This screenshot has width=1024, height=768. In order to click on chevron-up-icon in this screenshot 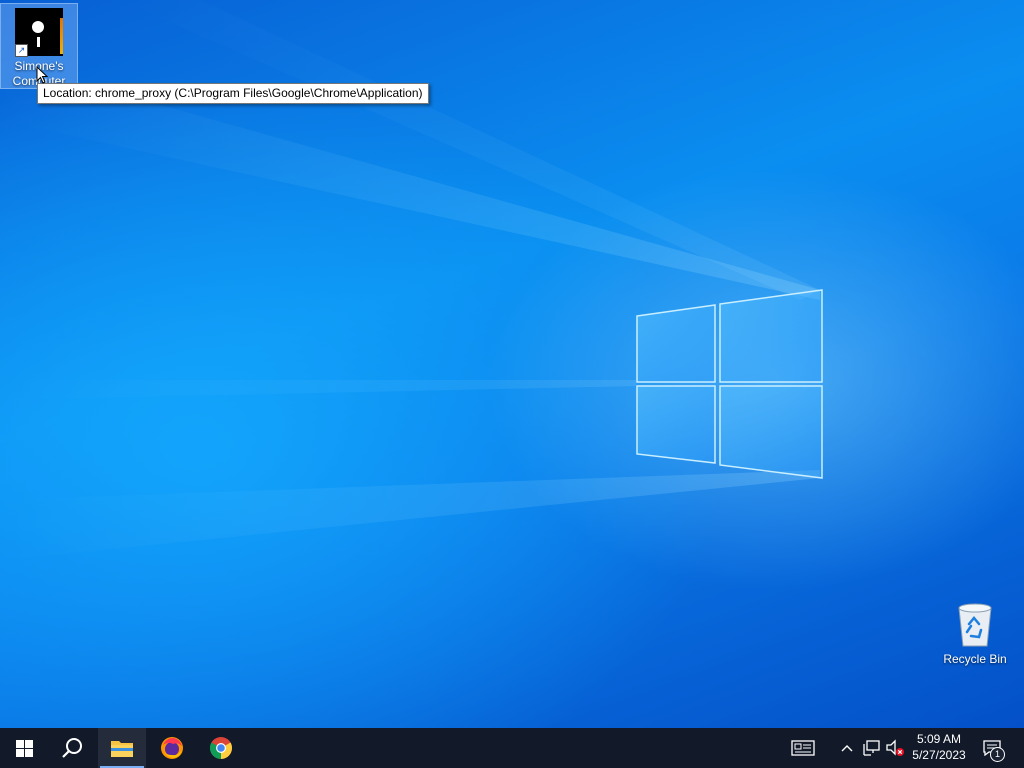, I will do `click(847, 748)`.